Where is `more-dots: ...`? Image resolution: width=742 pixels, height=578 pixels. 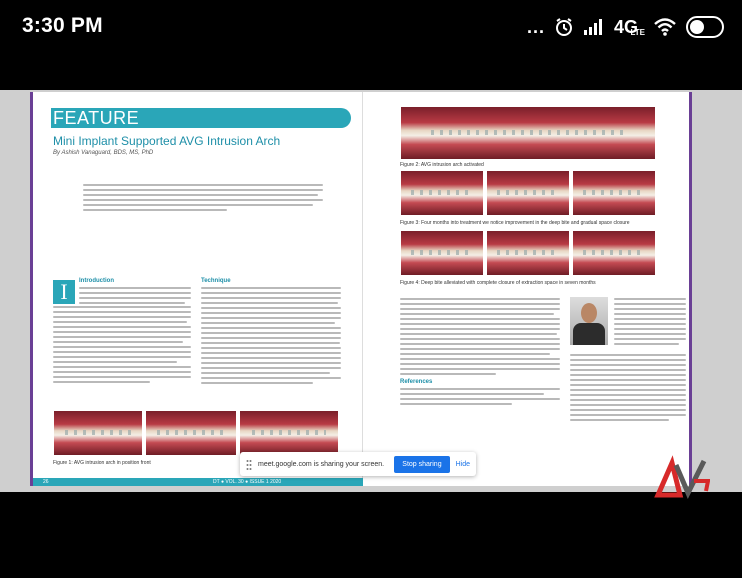
more-dots: ... is located at coordinates (535, 26).